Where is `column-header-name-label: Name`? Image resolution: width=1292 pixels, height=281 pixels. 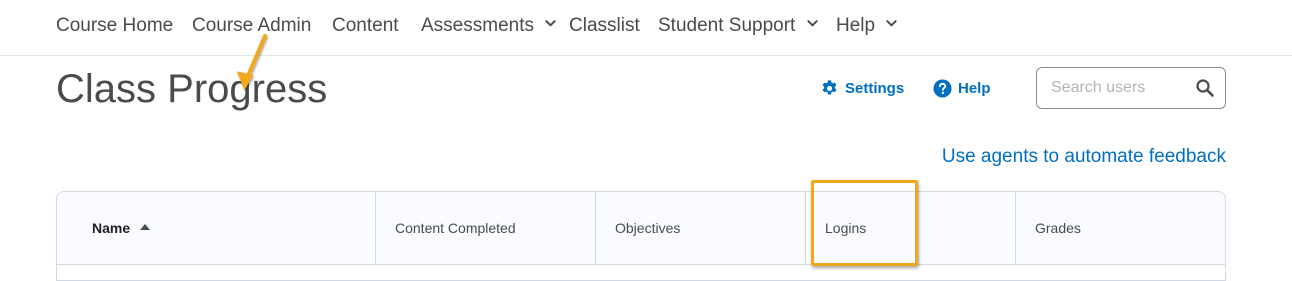
column-header-name-label: Name is located at coordinates (111, 228).